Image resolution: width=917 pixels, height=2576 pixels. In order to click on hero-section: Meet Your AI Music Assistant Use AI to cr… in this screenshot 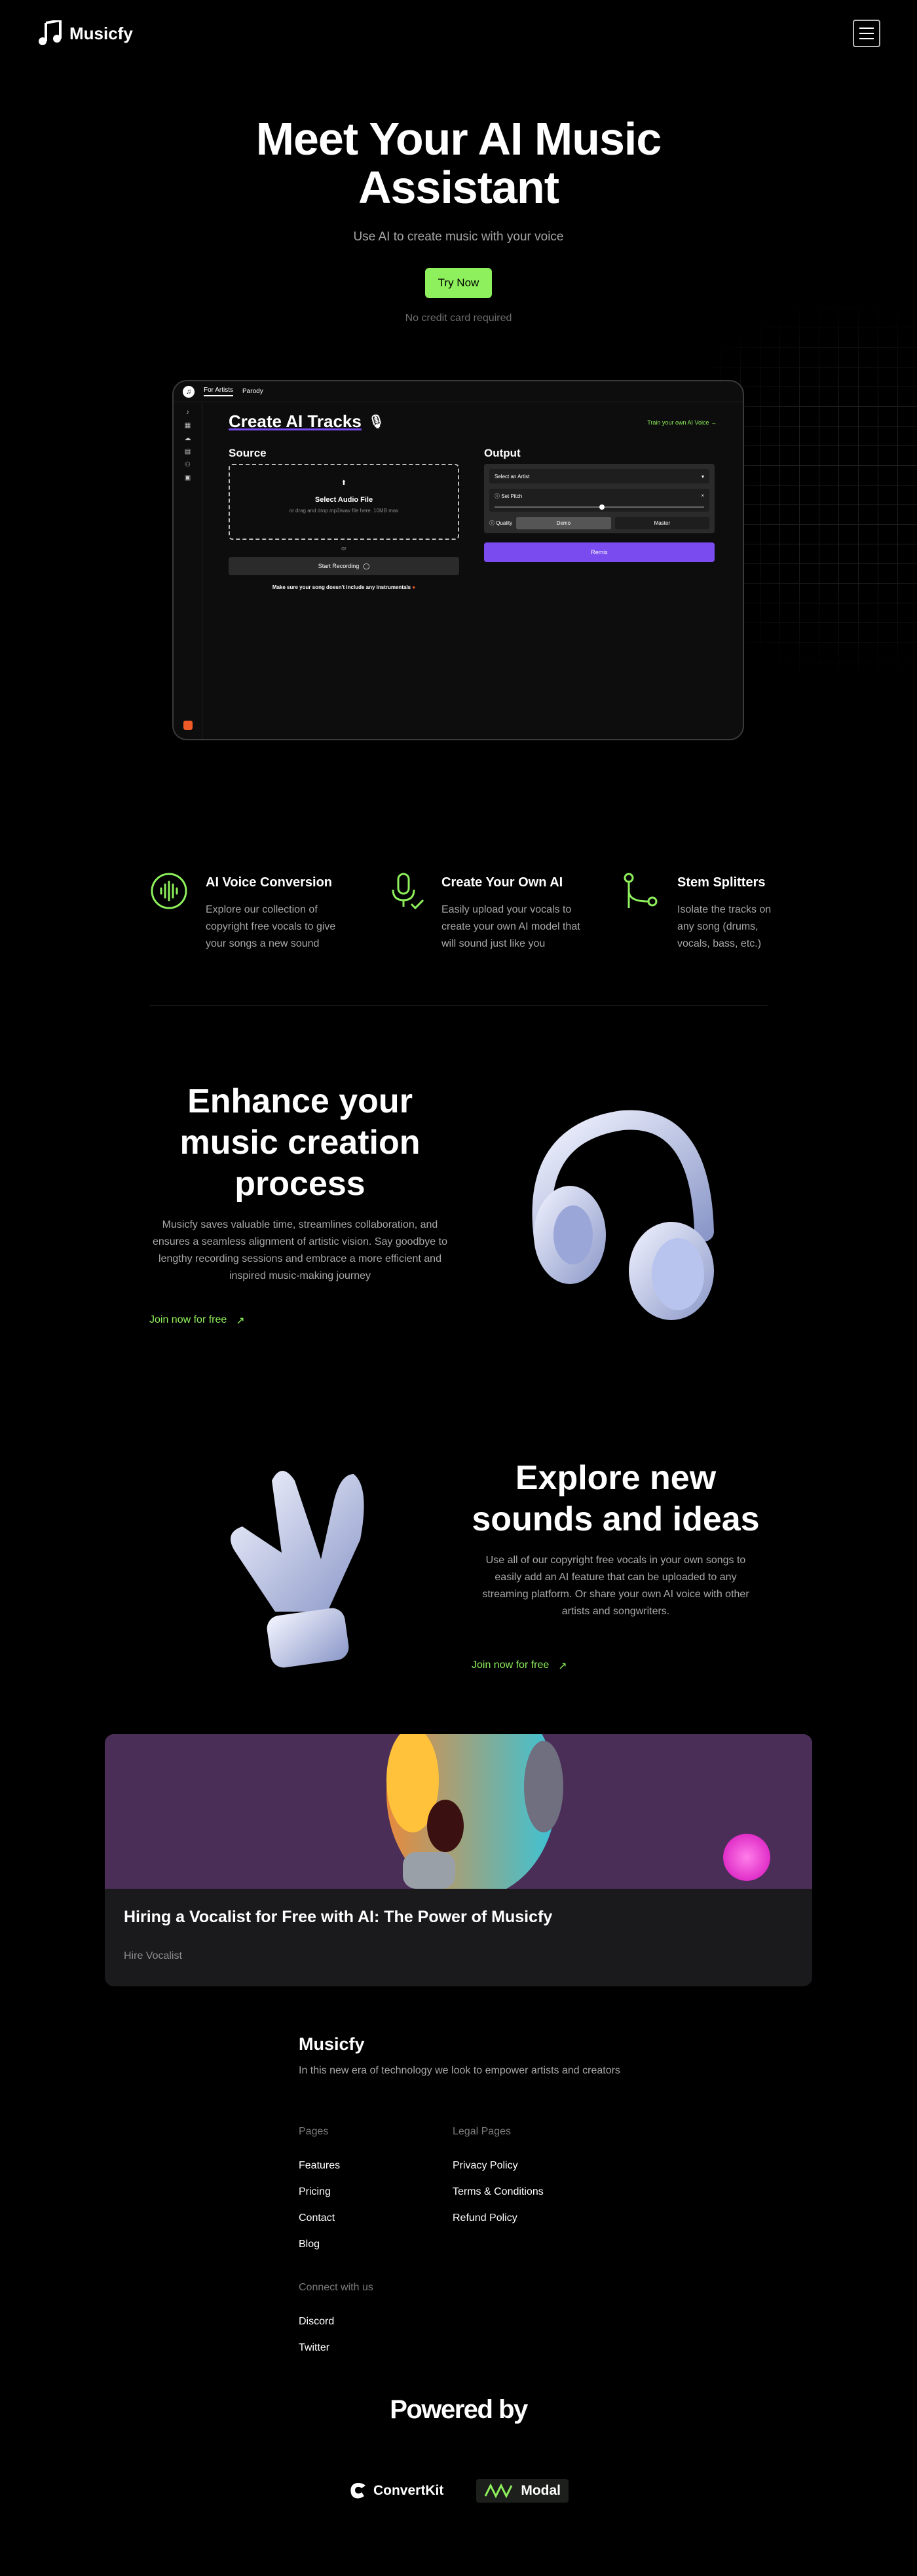, I will do `click(458, 220)`.